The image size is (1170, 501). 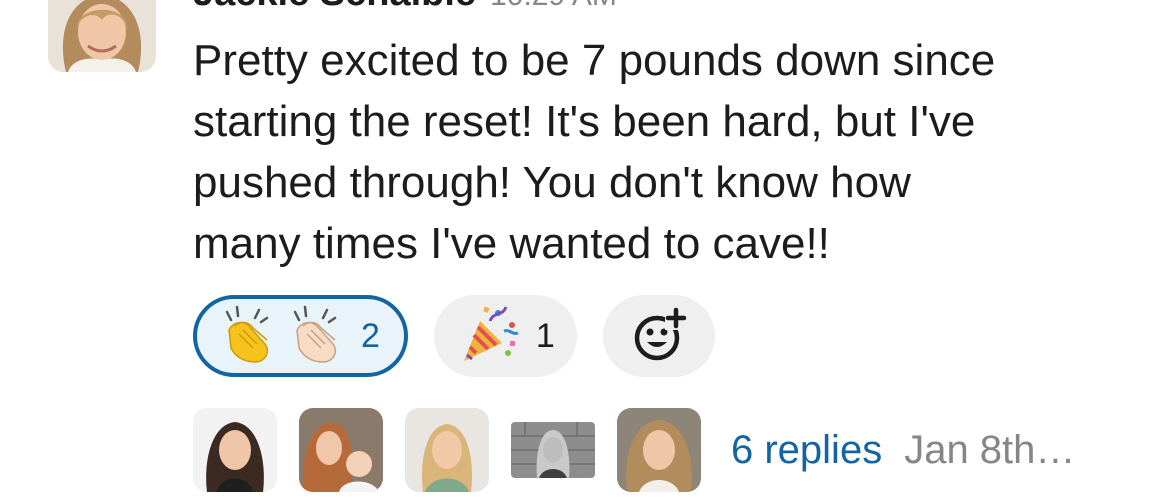 I want to click on clapping-hands-light-icon, so click(x=316, y=336).